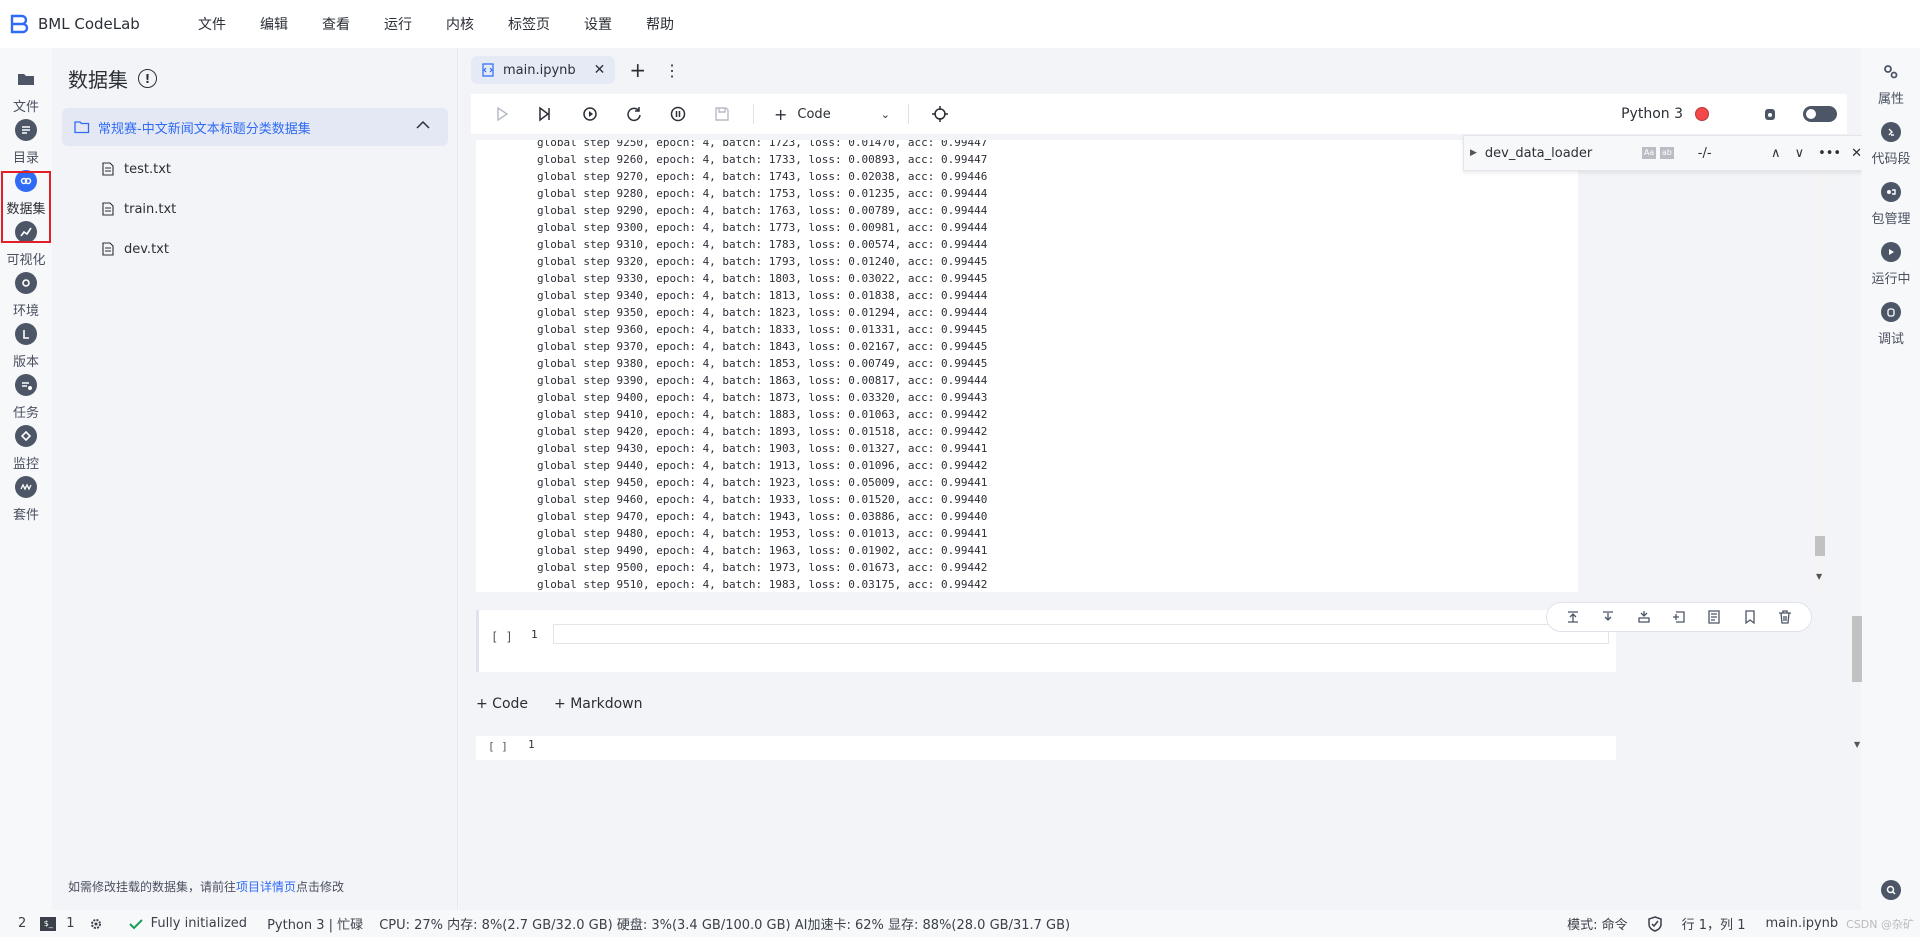  Describe the element at coordinates (672, 70) in the screenshot. I see `tab-more-icon: ⋮` at that location.